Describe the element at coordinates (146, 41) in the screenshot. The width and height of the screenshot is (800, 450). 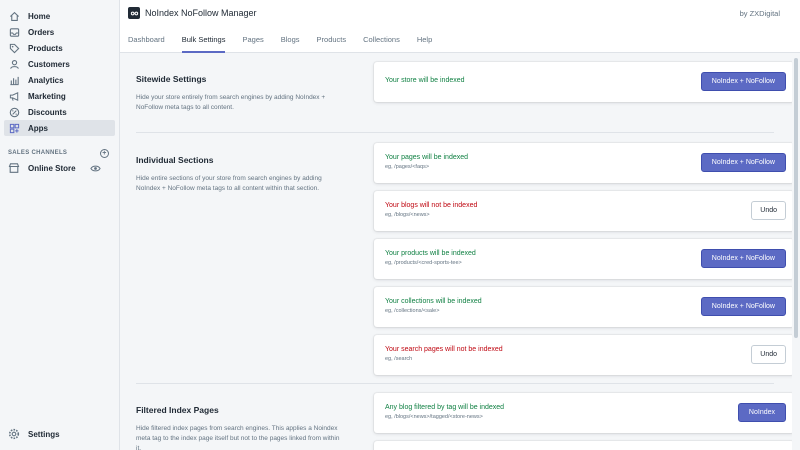
I see `tab-dashboard: Dashboard` at that location.